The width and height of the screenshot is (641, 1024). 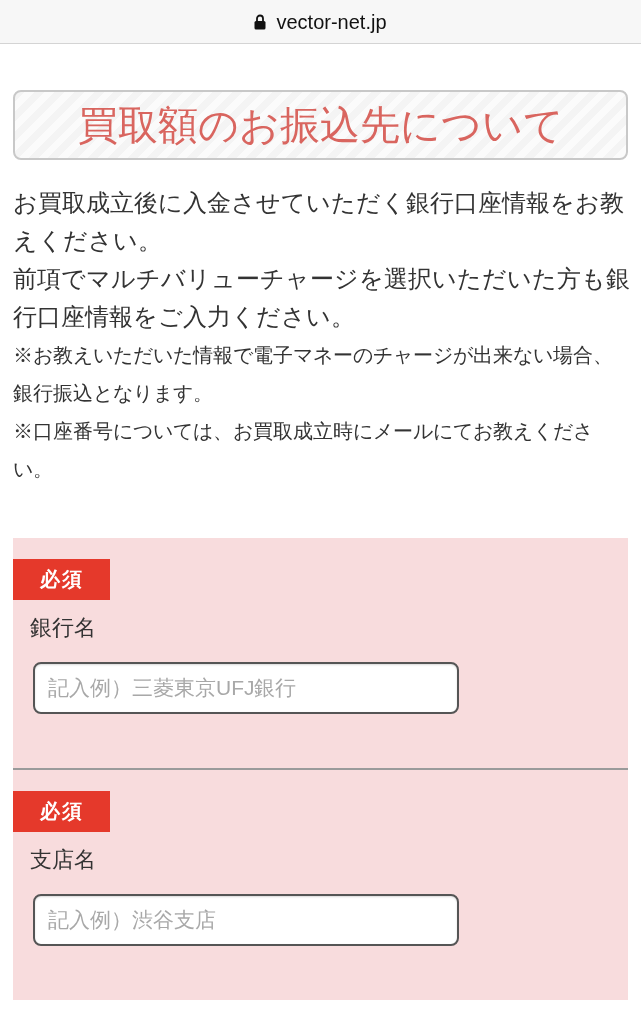 I want to click on note-text: ※口座番号については、お買取成立時にメールにてお教えください。, so click(x=303, y=450).